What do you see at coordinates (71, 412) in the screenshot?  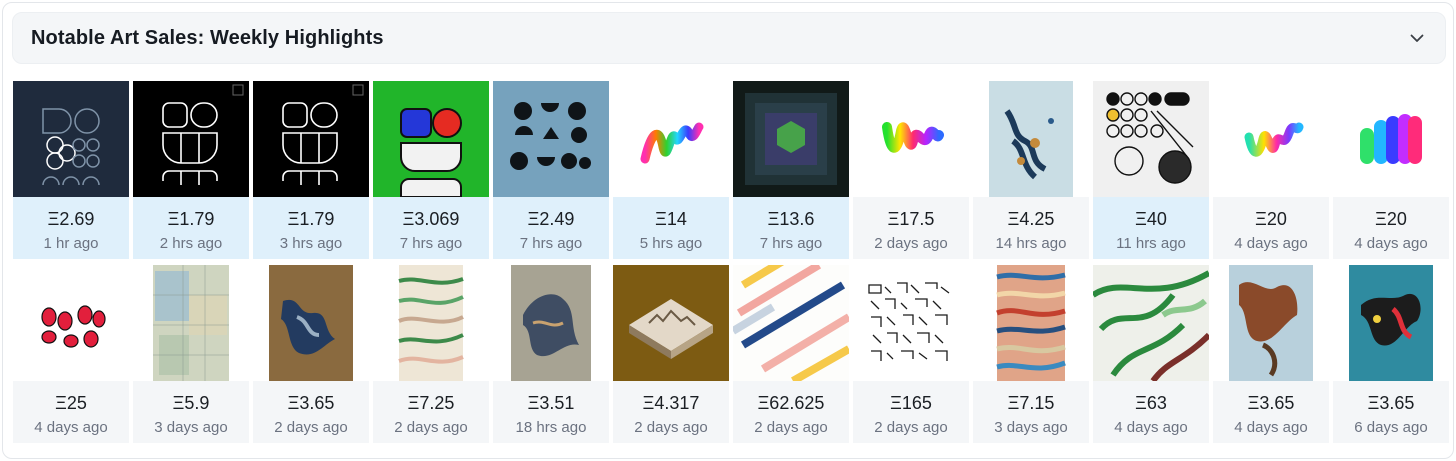 I see `sale-info: Ξ25 4 days ago` at bounding box center [71, 412].